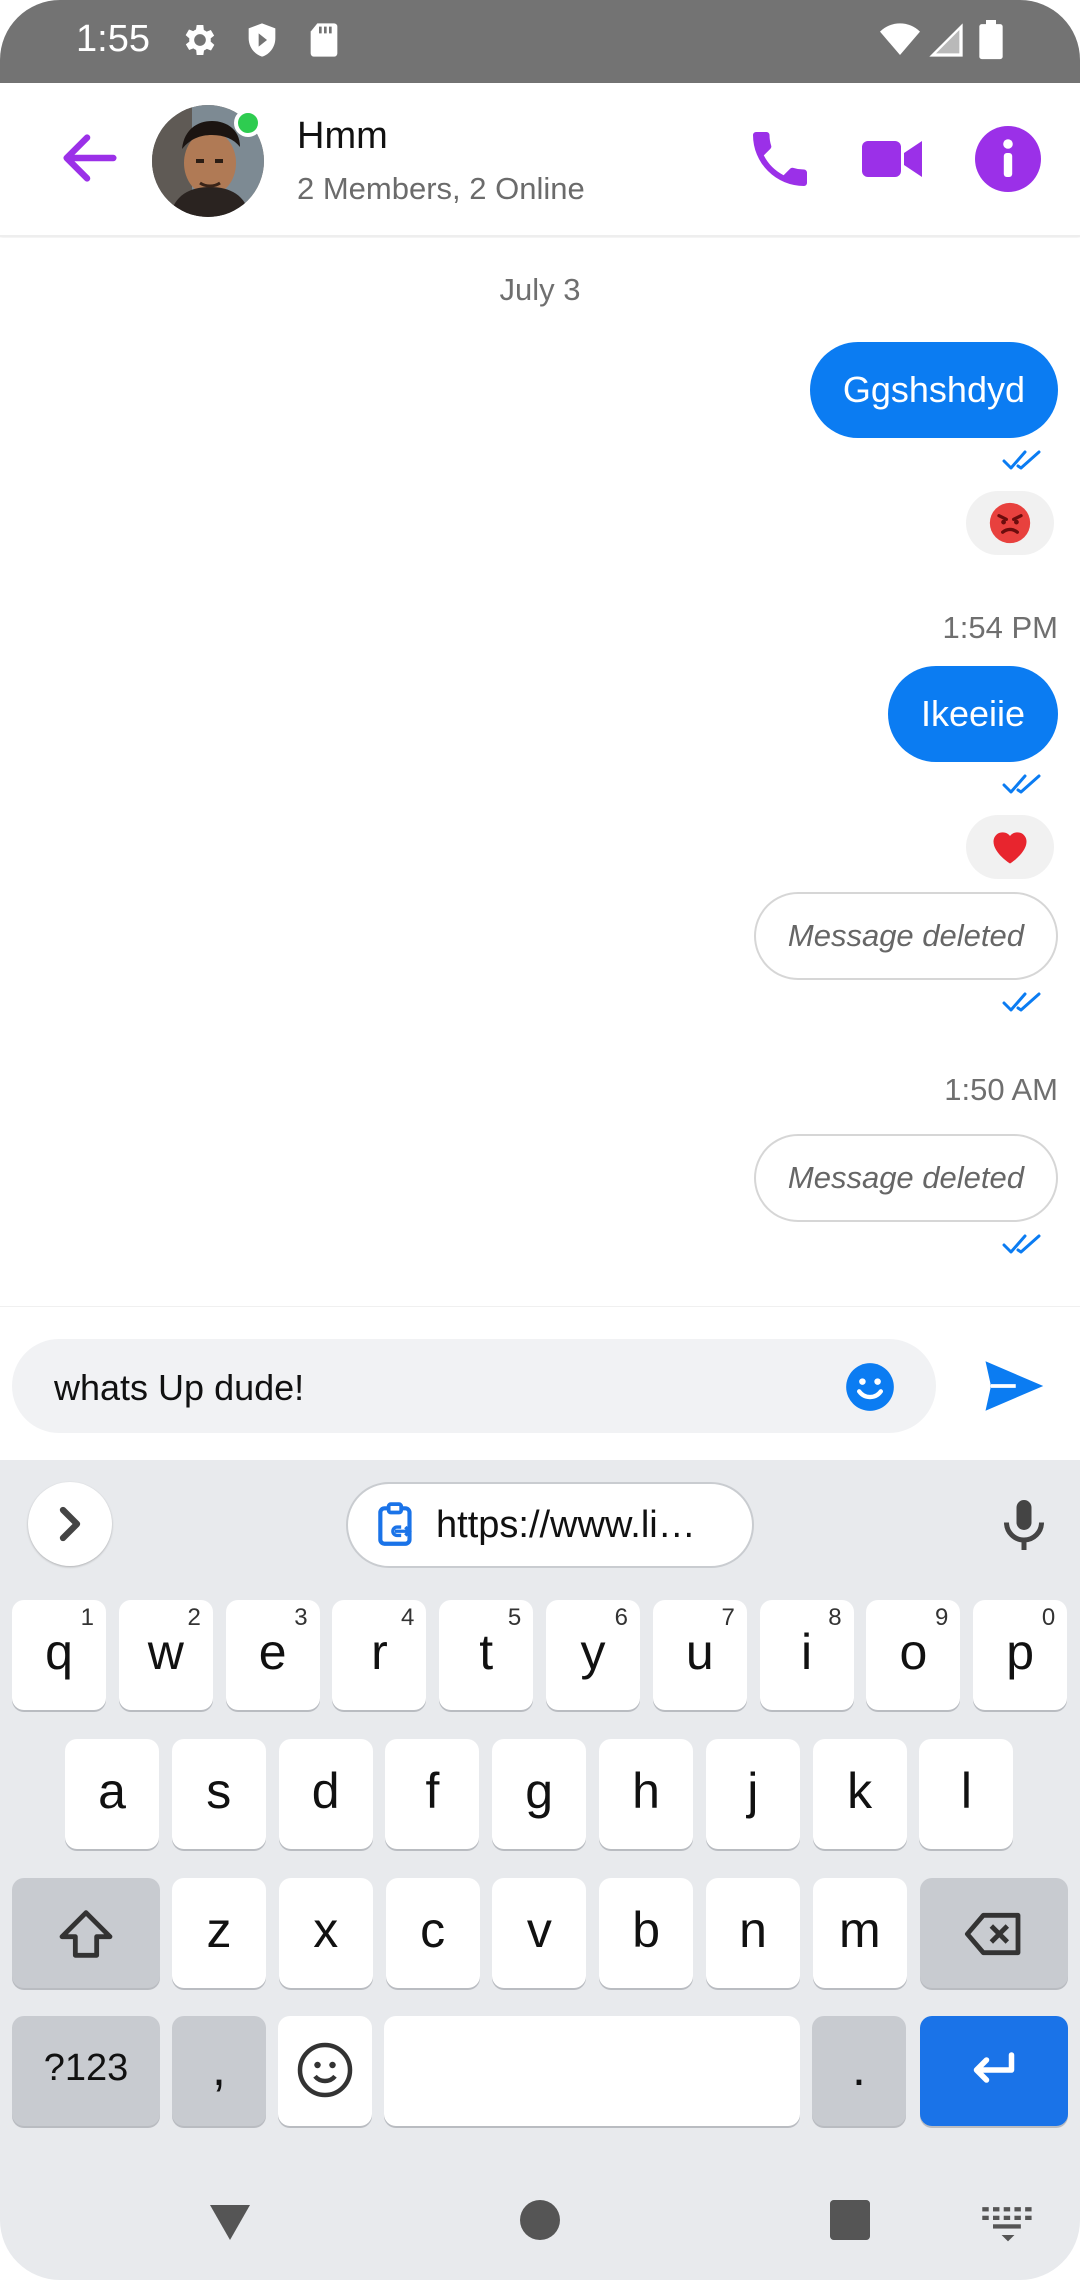 The image size is (1080, 2280). I want to click on wifi-icon, so click(900, 40).